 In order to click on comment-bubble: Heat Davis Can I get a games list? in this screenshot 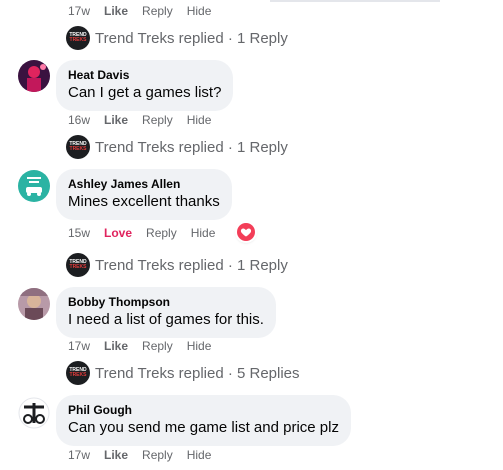, I will do `click(145, 85)`.